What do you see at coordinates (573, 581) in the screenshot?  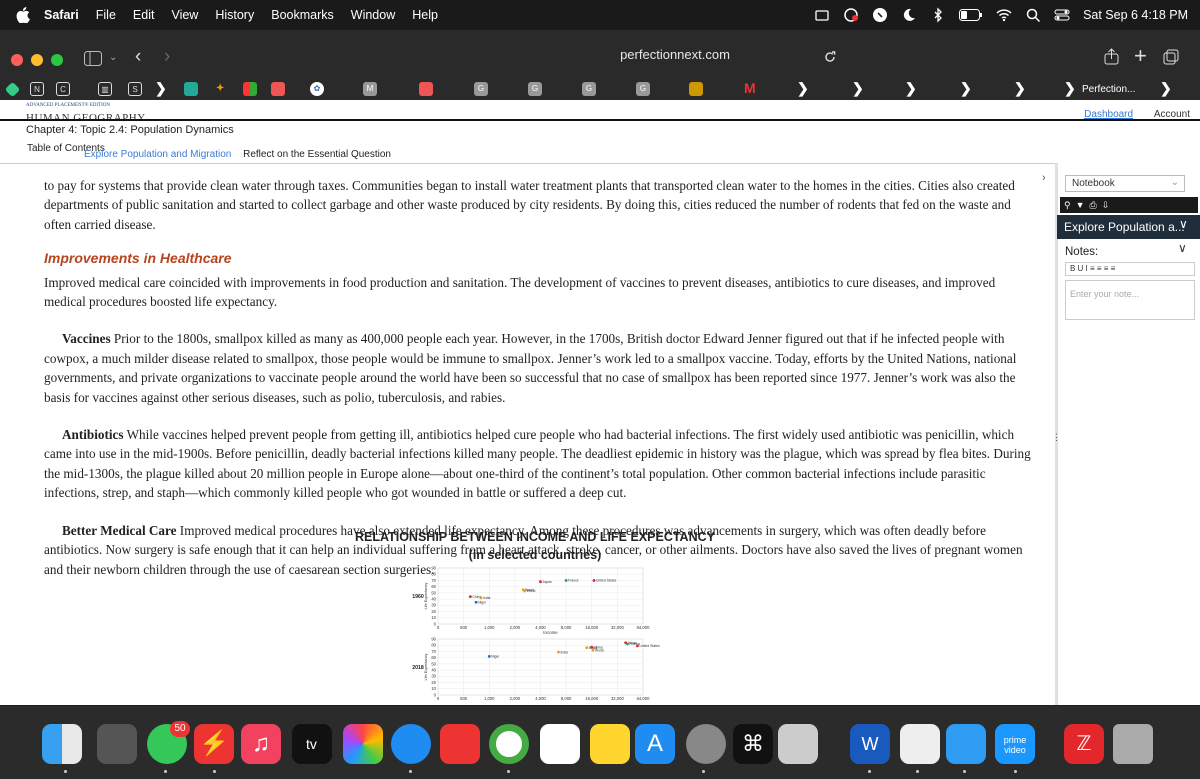 I see `point-label: France` at bounding box center [573, 581].